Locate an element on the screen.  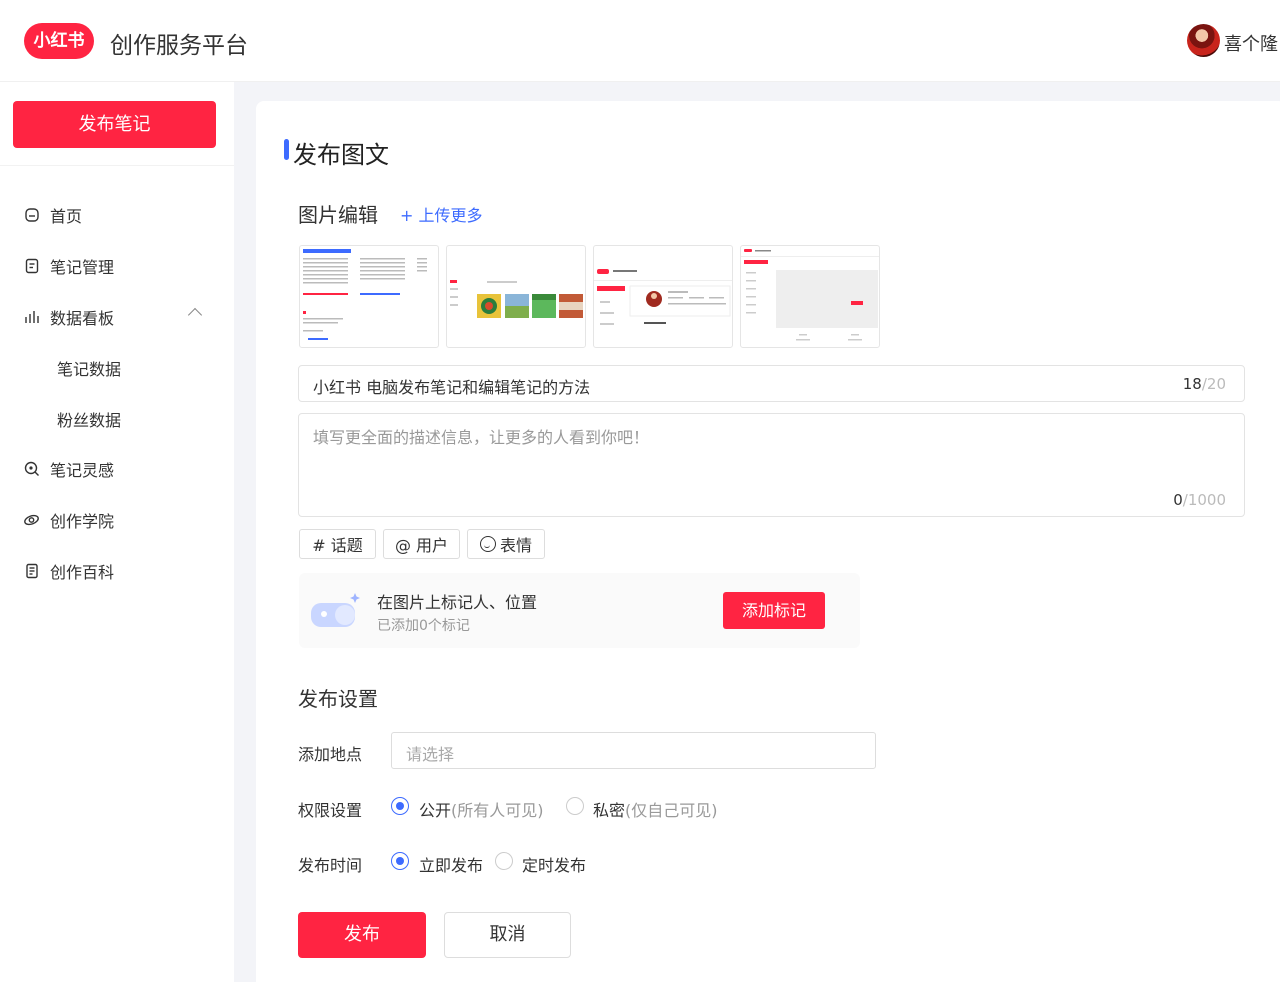
sidebar-item-inspiration: 笔记灵感 is located at coordinates (117, 469).